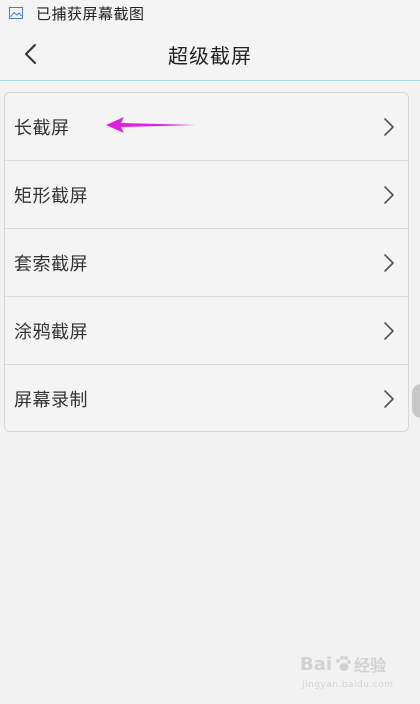 This screenshot has height=704, width=420. I want to click on menu-item-label: 长截屏, so click(42, 128).